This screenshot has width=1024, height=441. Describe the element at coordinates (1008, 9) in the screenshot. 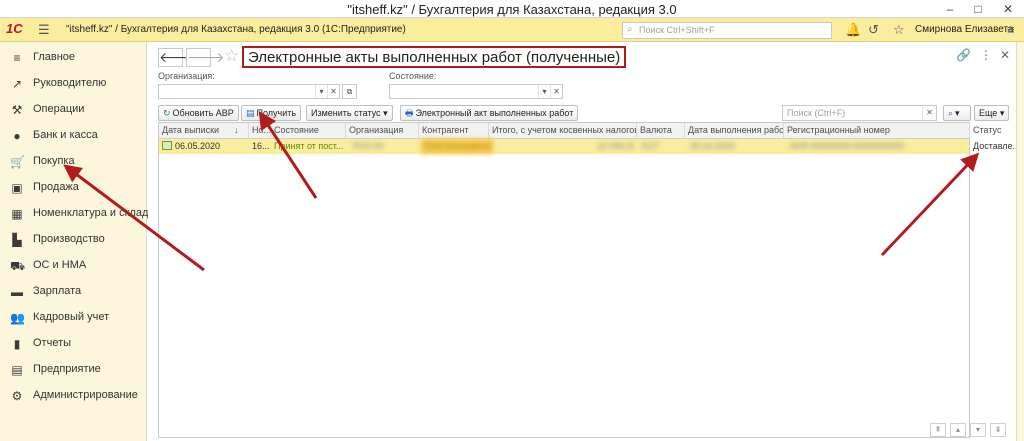

I see `close-window-button: ✕` at that location.